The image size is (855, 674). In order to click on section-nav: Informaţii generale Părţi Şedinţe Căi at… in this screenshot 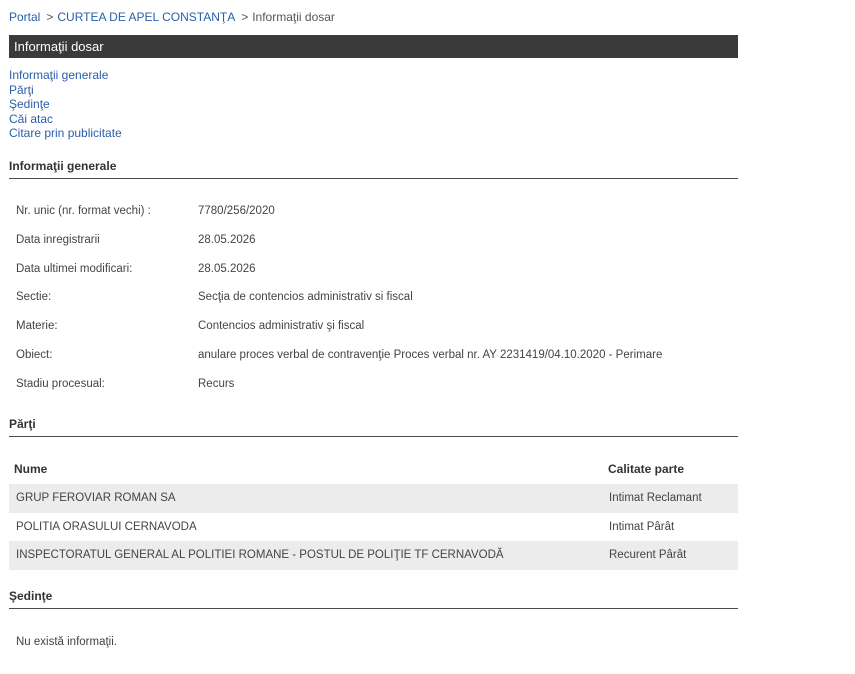, I will do `click(65, 104)`.